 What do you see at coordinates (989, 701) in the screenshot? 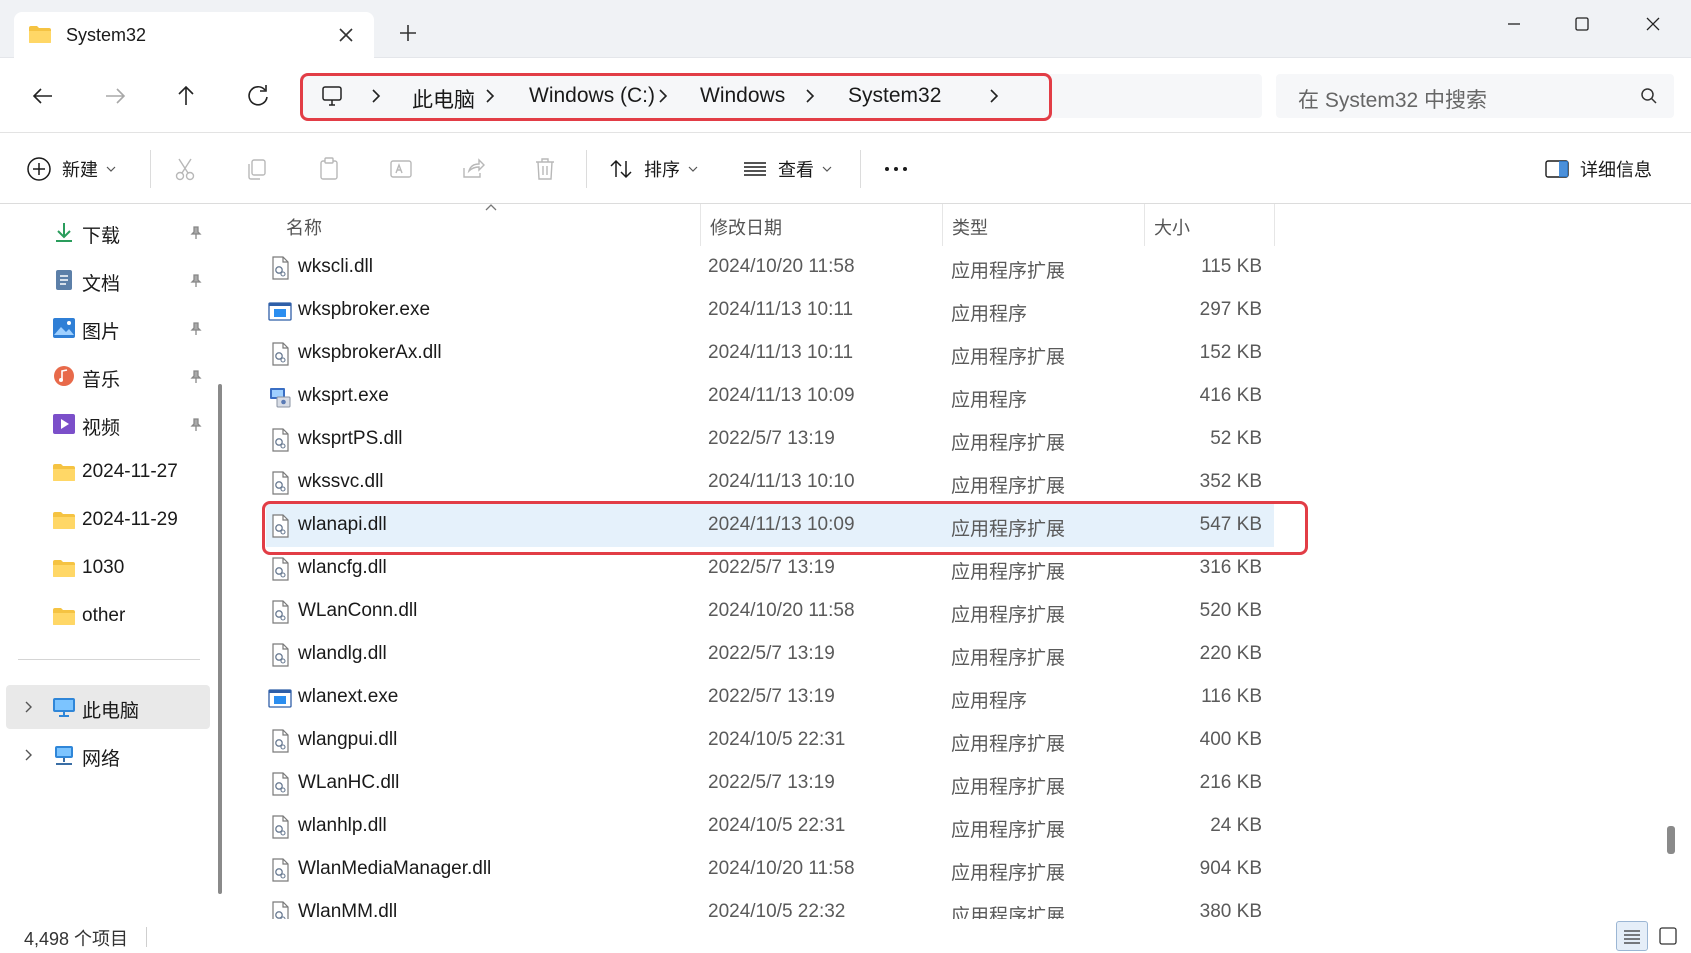
I see `file-type: 应用程序` at bounding box center [989, 701].